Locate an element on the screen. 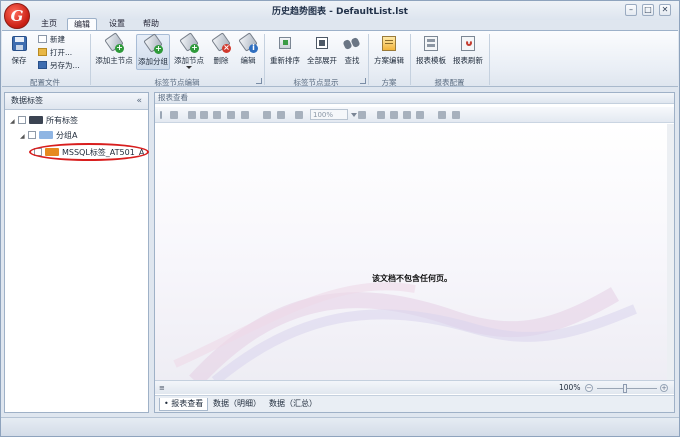 The width and height of the screenshot is (680, 437). resort-button: 重新排序 is located at coordinates (285, 52).